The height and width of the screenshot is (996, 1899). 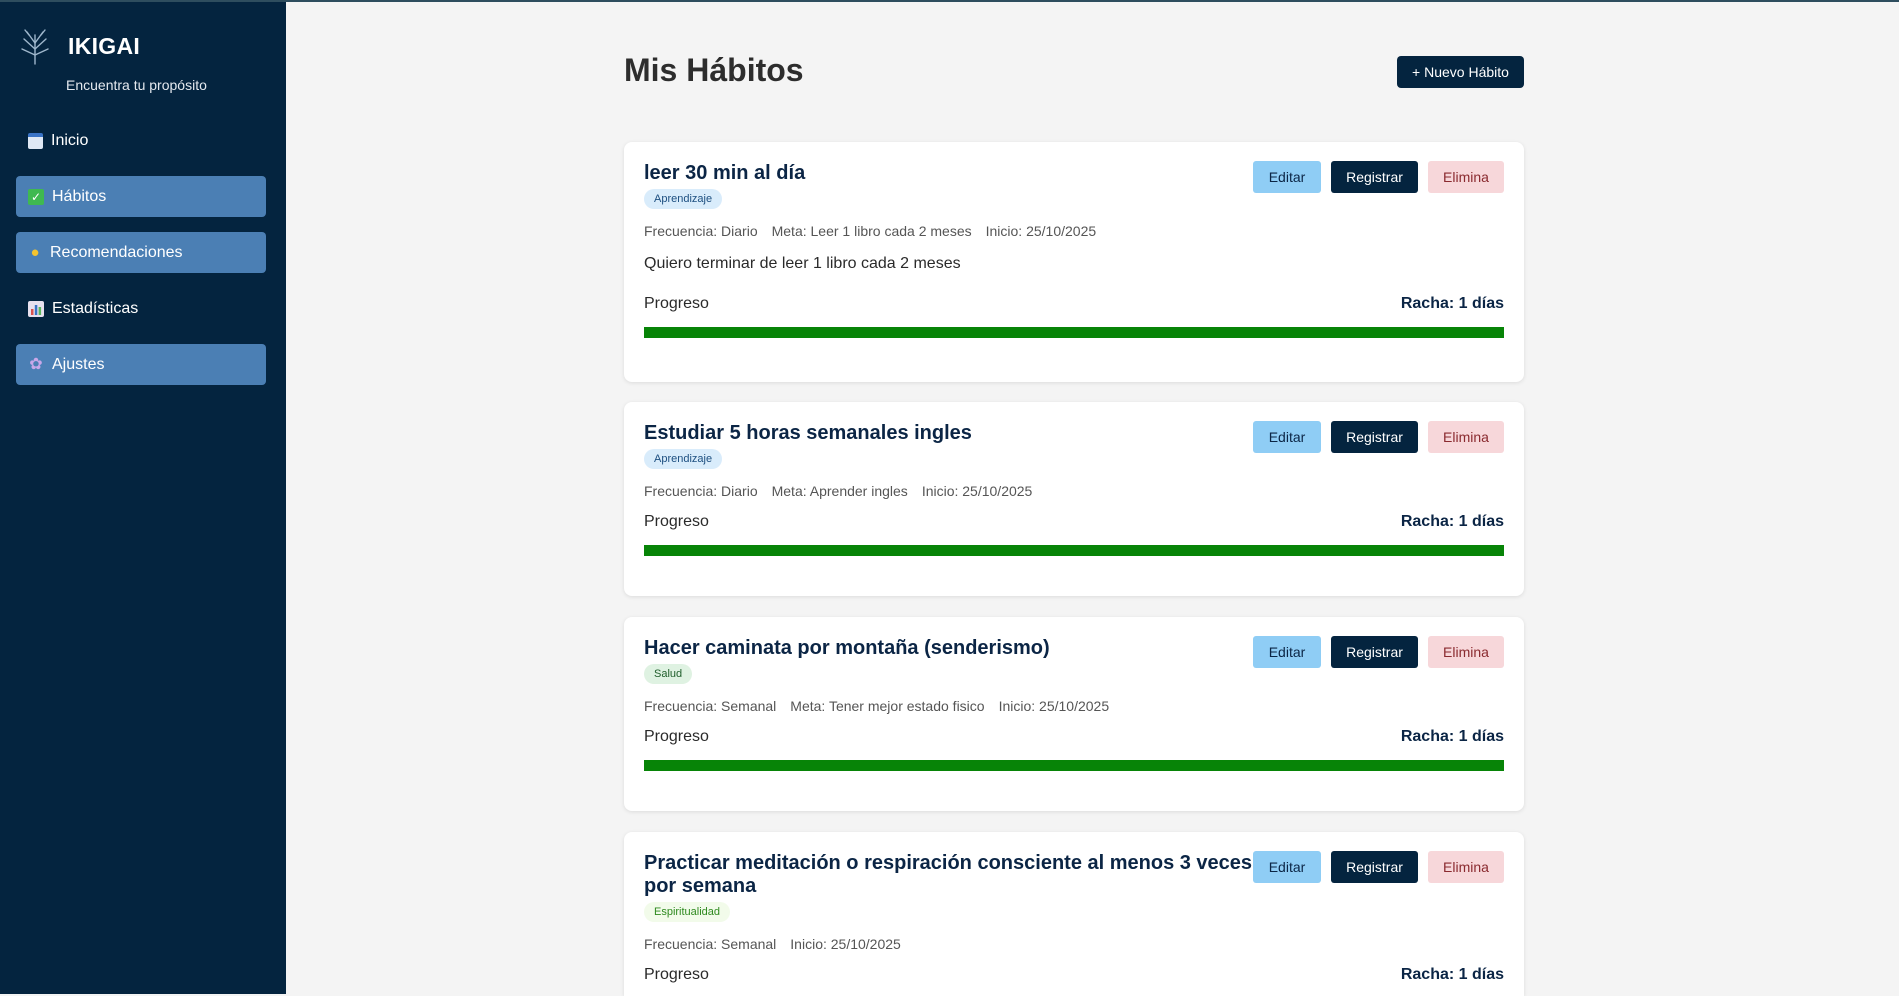 What do you see at coordinates (808, 433) in the screenshot?
I see `habit-title: Estudiar 5 horas semanales ingles` at bounding box center [808, 433].